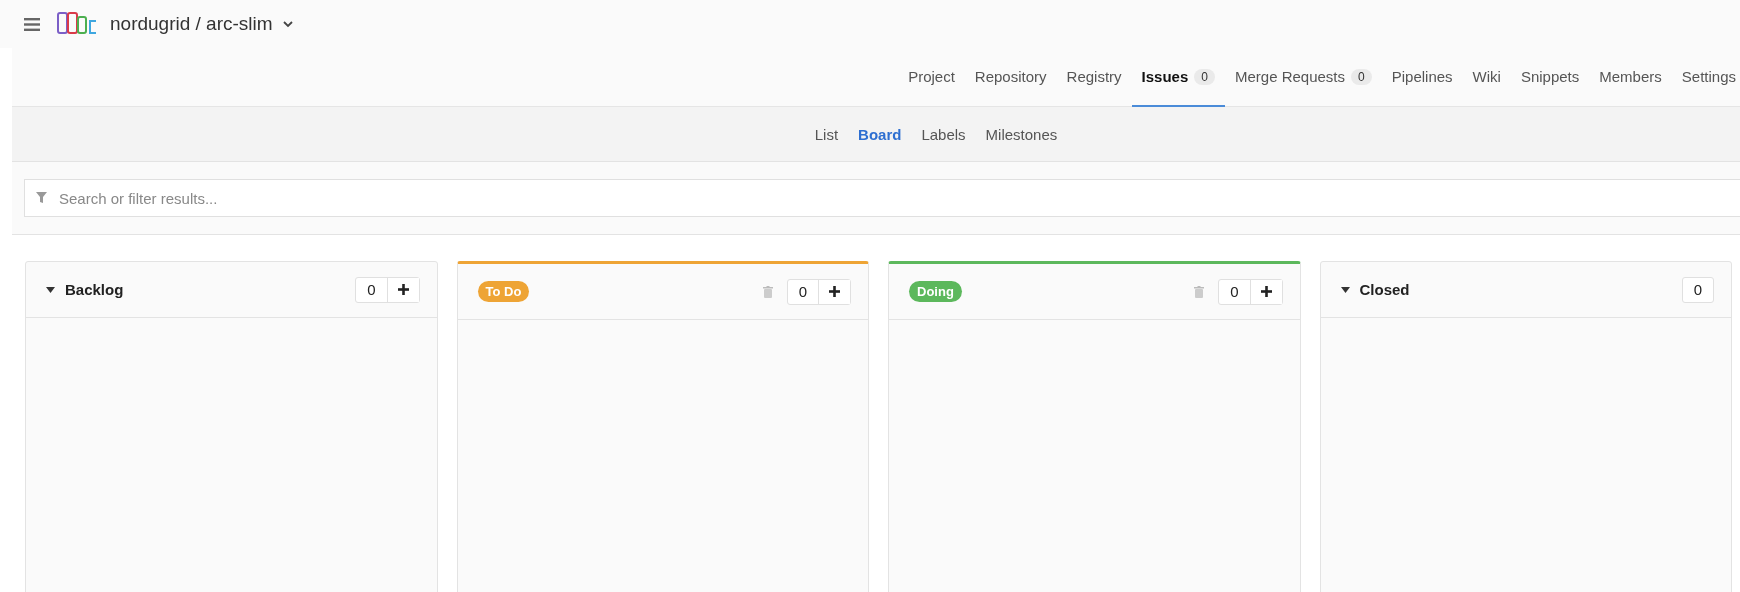 Image resolution: width=1740 pixels, height=592 pixels. What do you see at coordinates (1094, 77) in the screenshot?
I see `nav-tab: Registry` at bounding box center [1094, 77].